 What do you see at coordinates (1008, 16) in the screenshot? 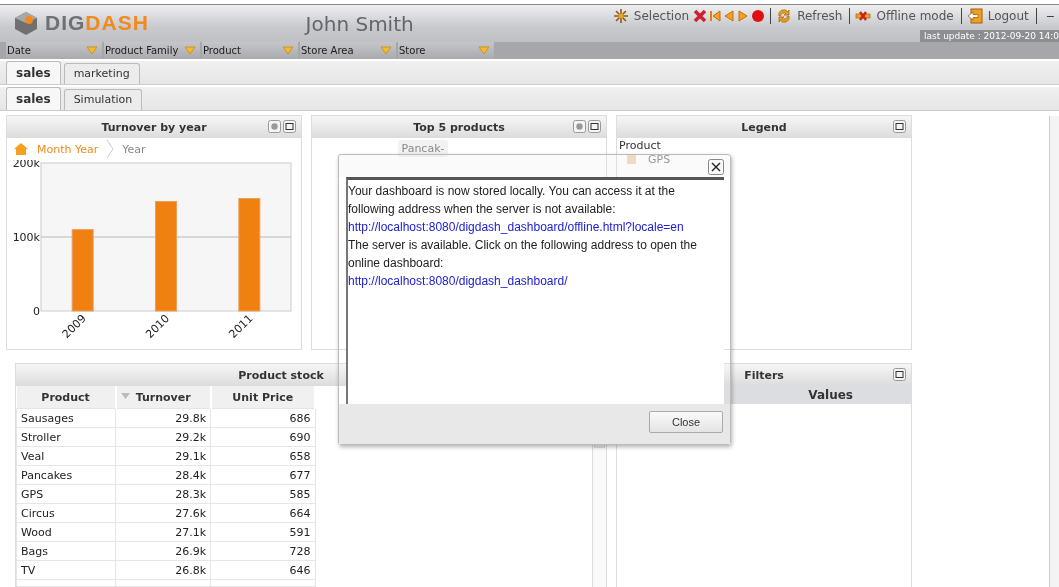
I see `logout-link: Logout` at bounding box center [1008, 16].